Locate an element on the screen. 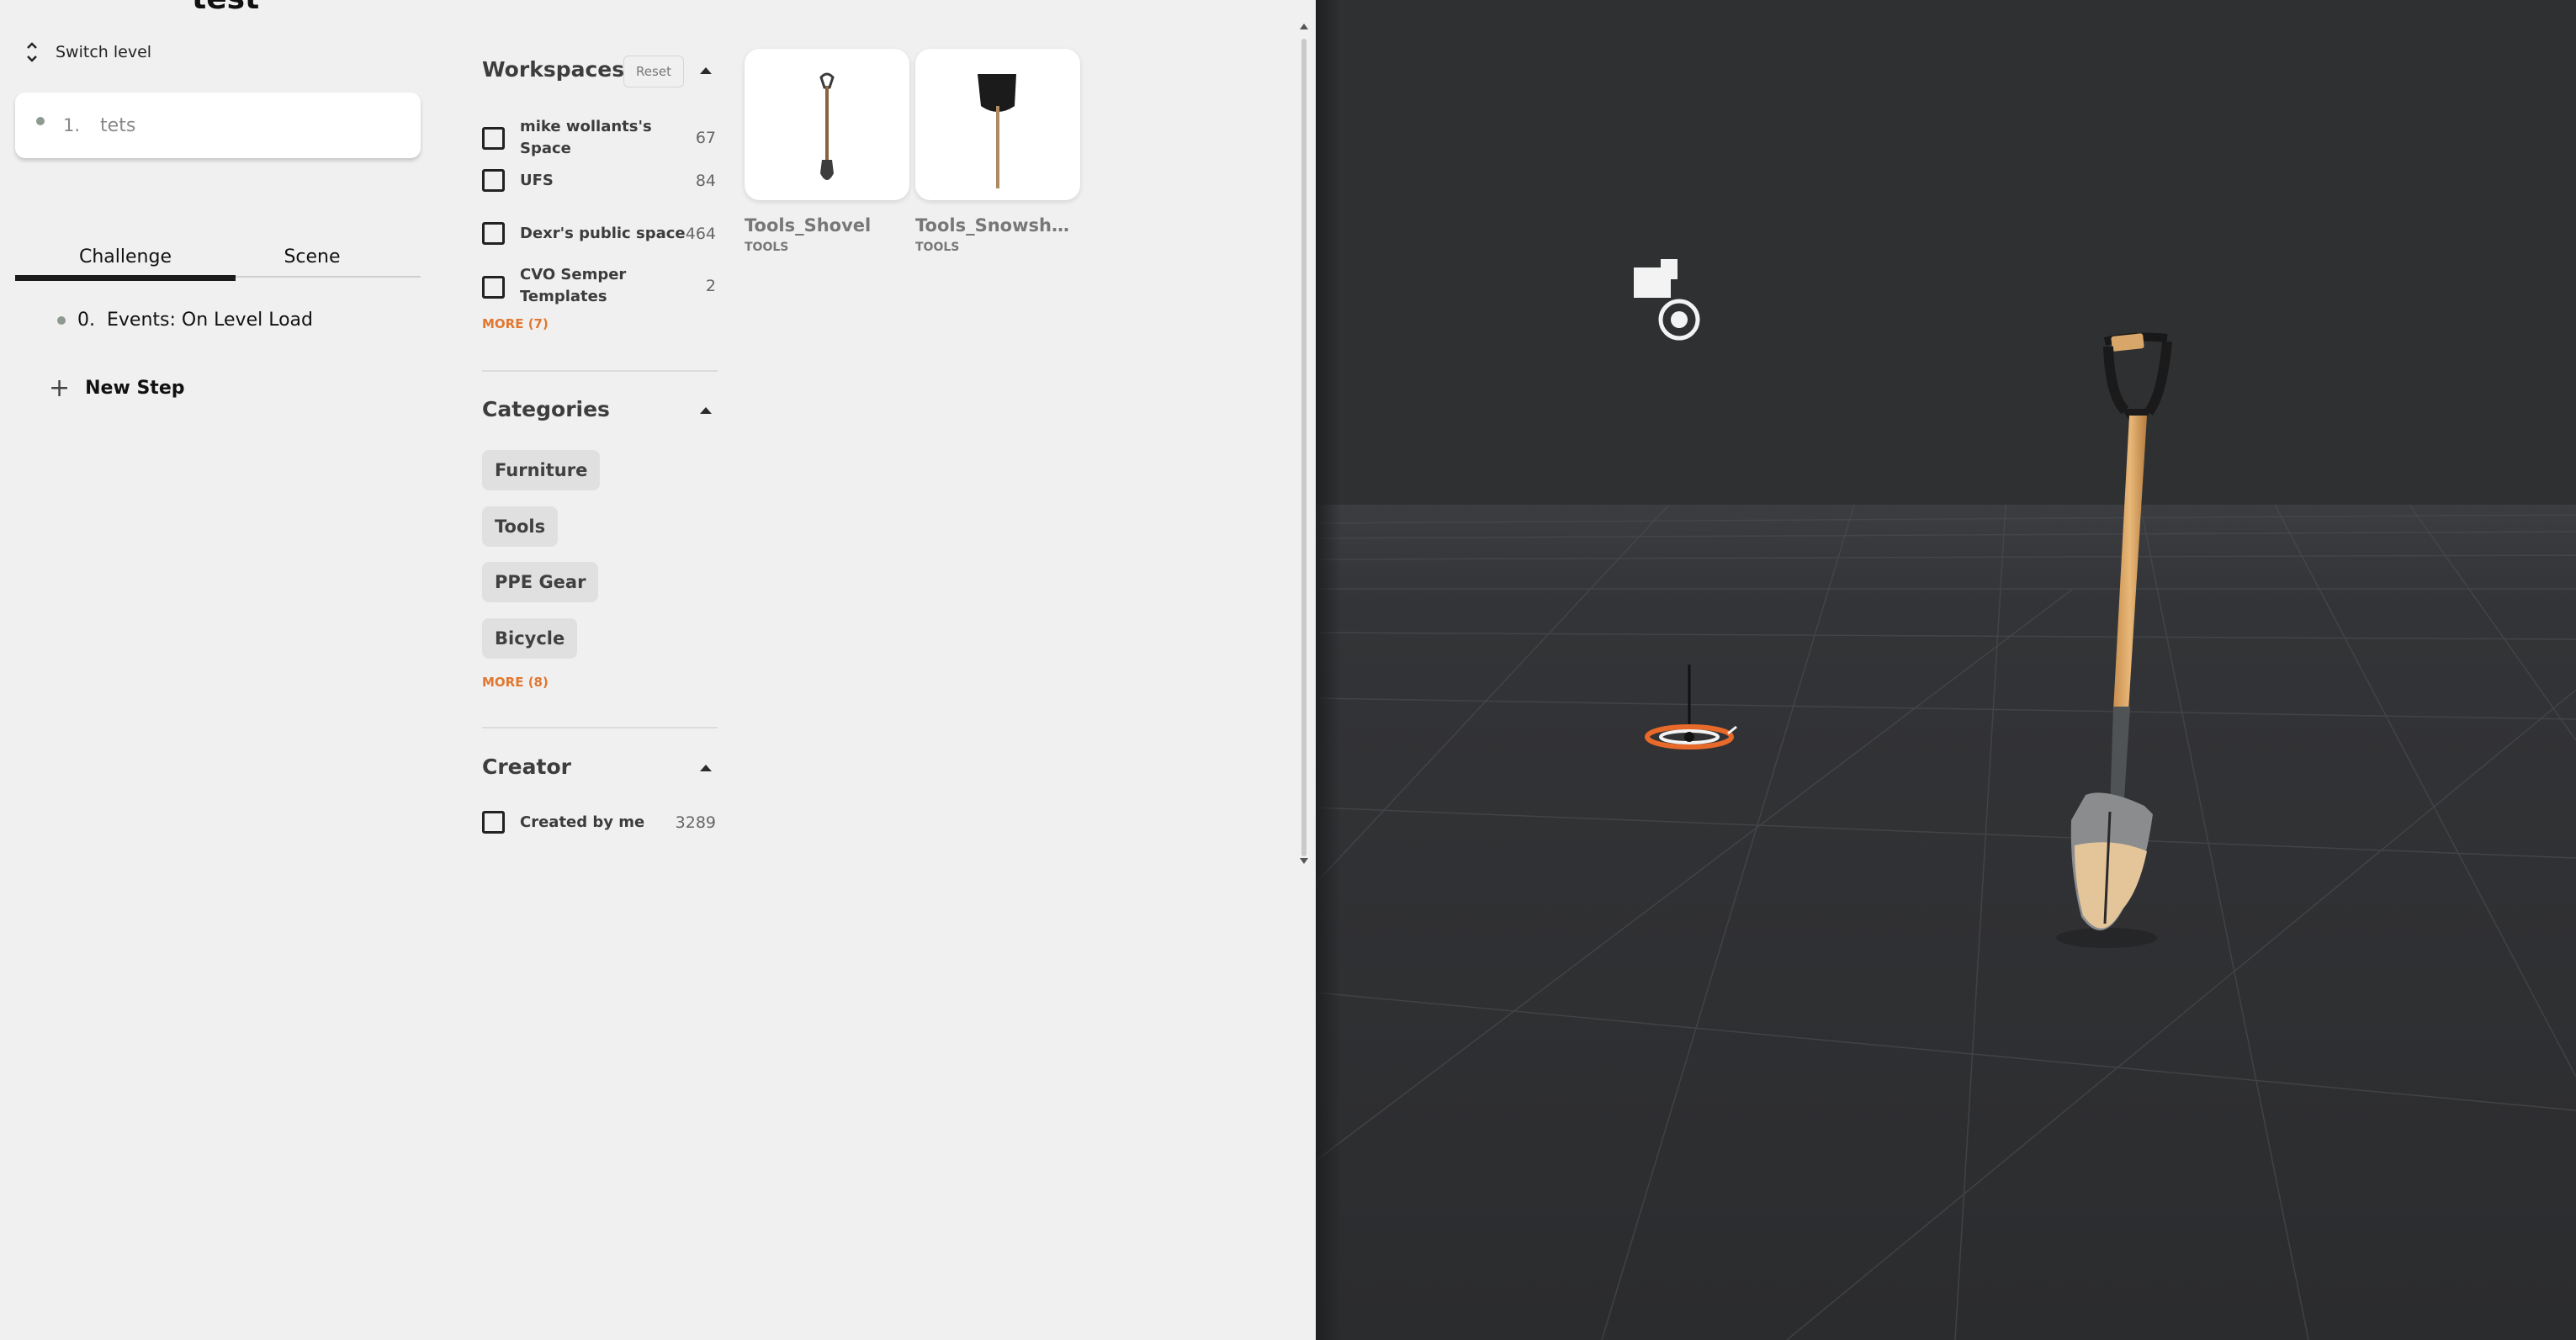  chevron-up-down-icon is located at coordinates (32, 52).